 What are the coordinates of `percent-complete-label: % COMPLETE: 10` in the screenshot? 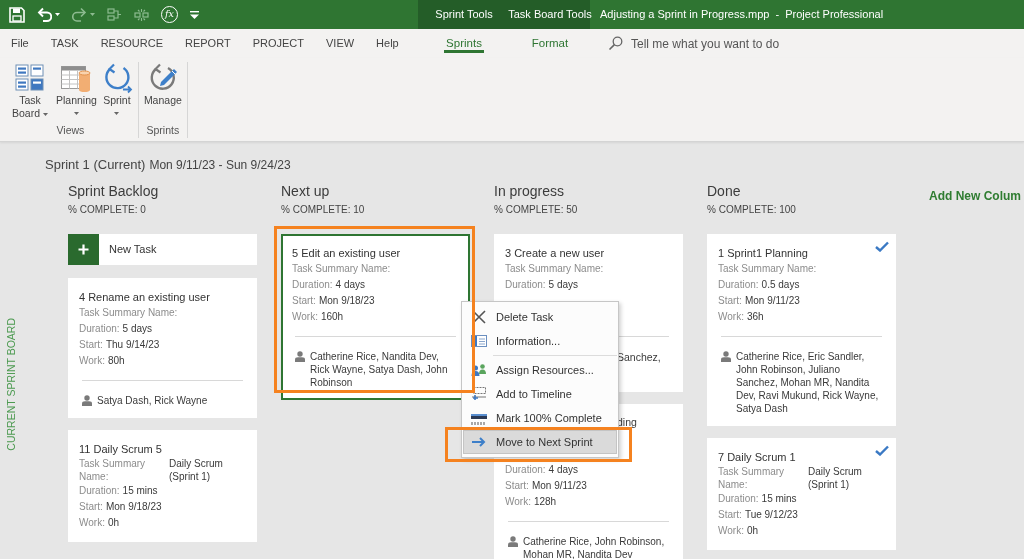 It's located at (323, 209).